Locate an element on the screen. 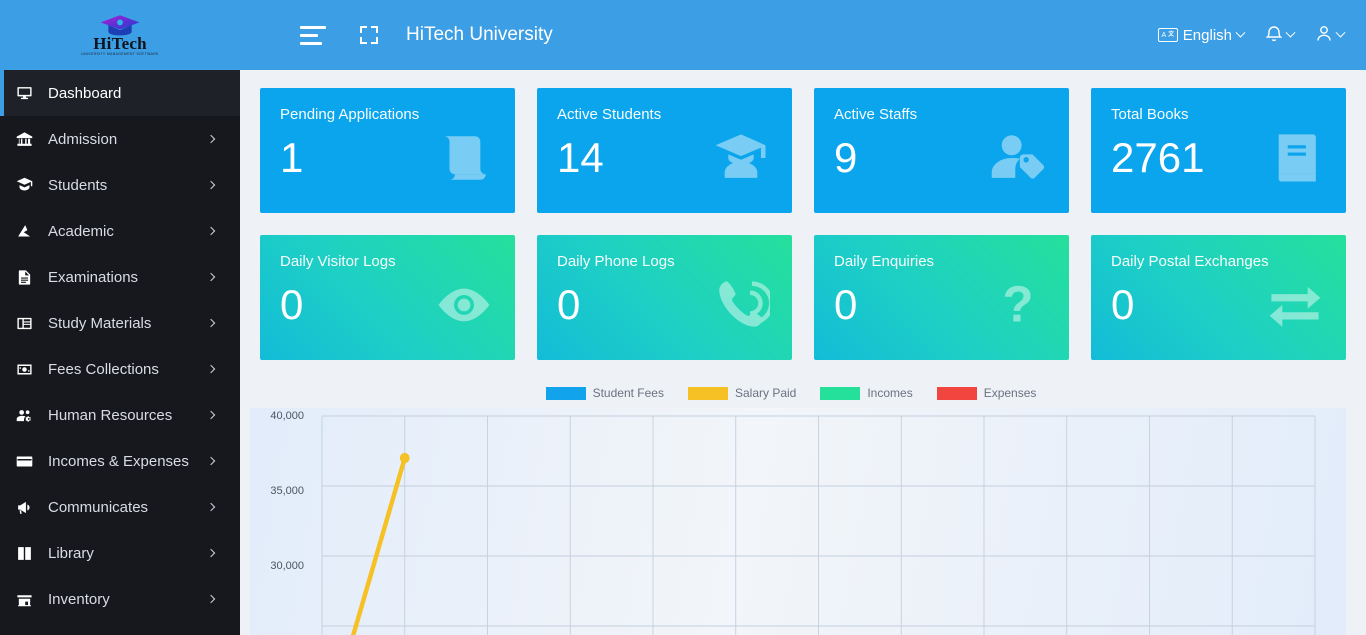  sidebar-item-label: Examinations is located at coordinates (93, 277).